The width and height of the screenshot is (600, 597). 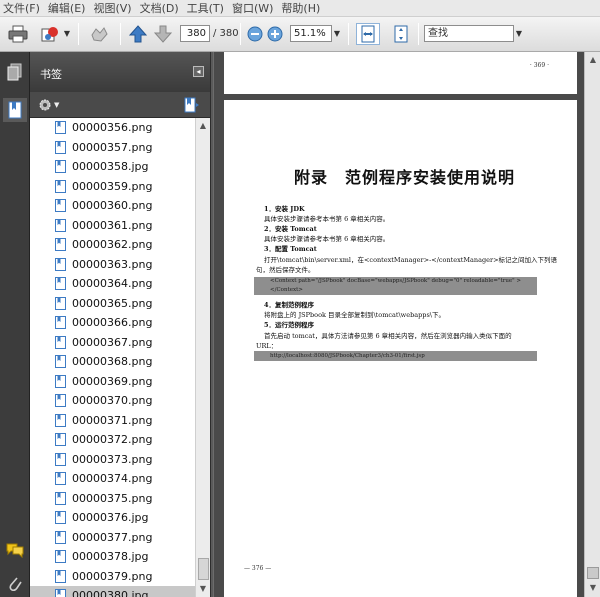 I want to click on bookmark-item: 00000366.png, so click(x=112, y=323).